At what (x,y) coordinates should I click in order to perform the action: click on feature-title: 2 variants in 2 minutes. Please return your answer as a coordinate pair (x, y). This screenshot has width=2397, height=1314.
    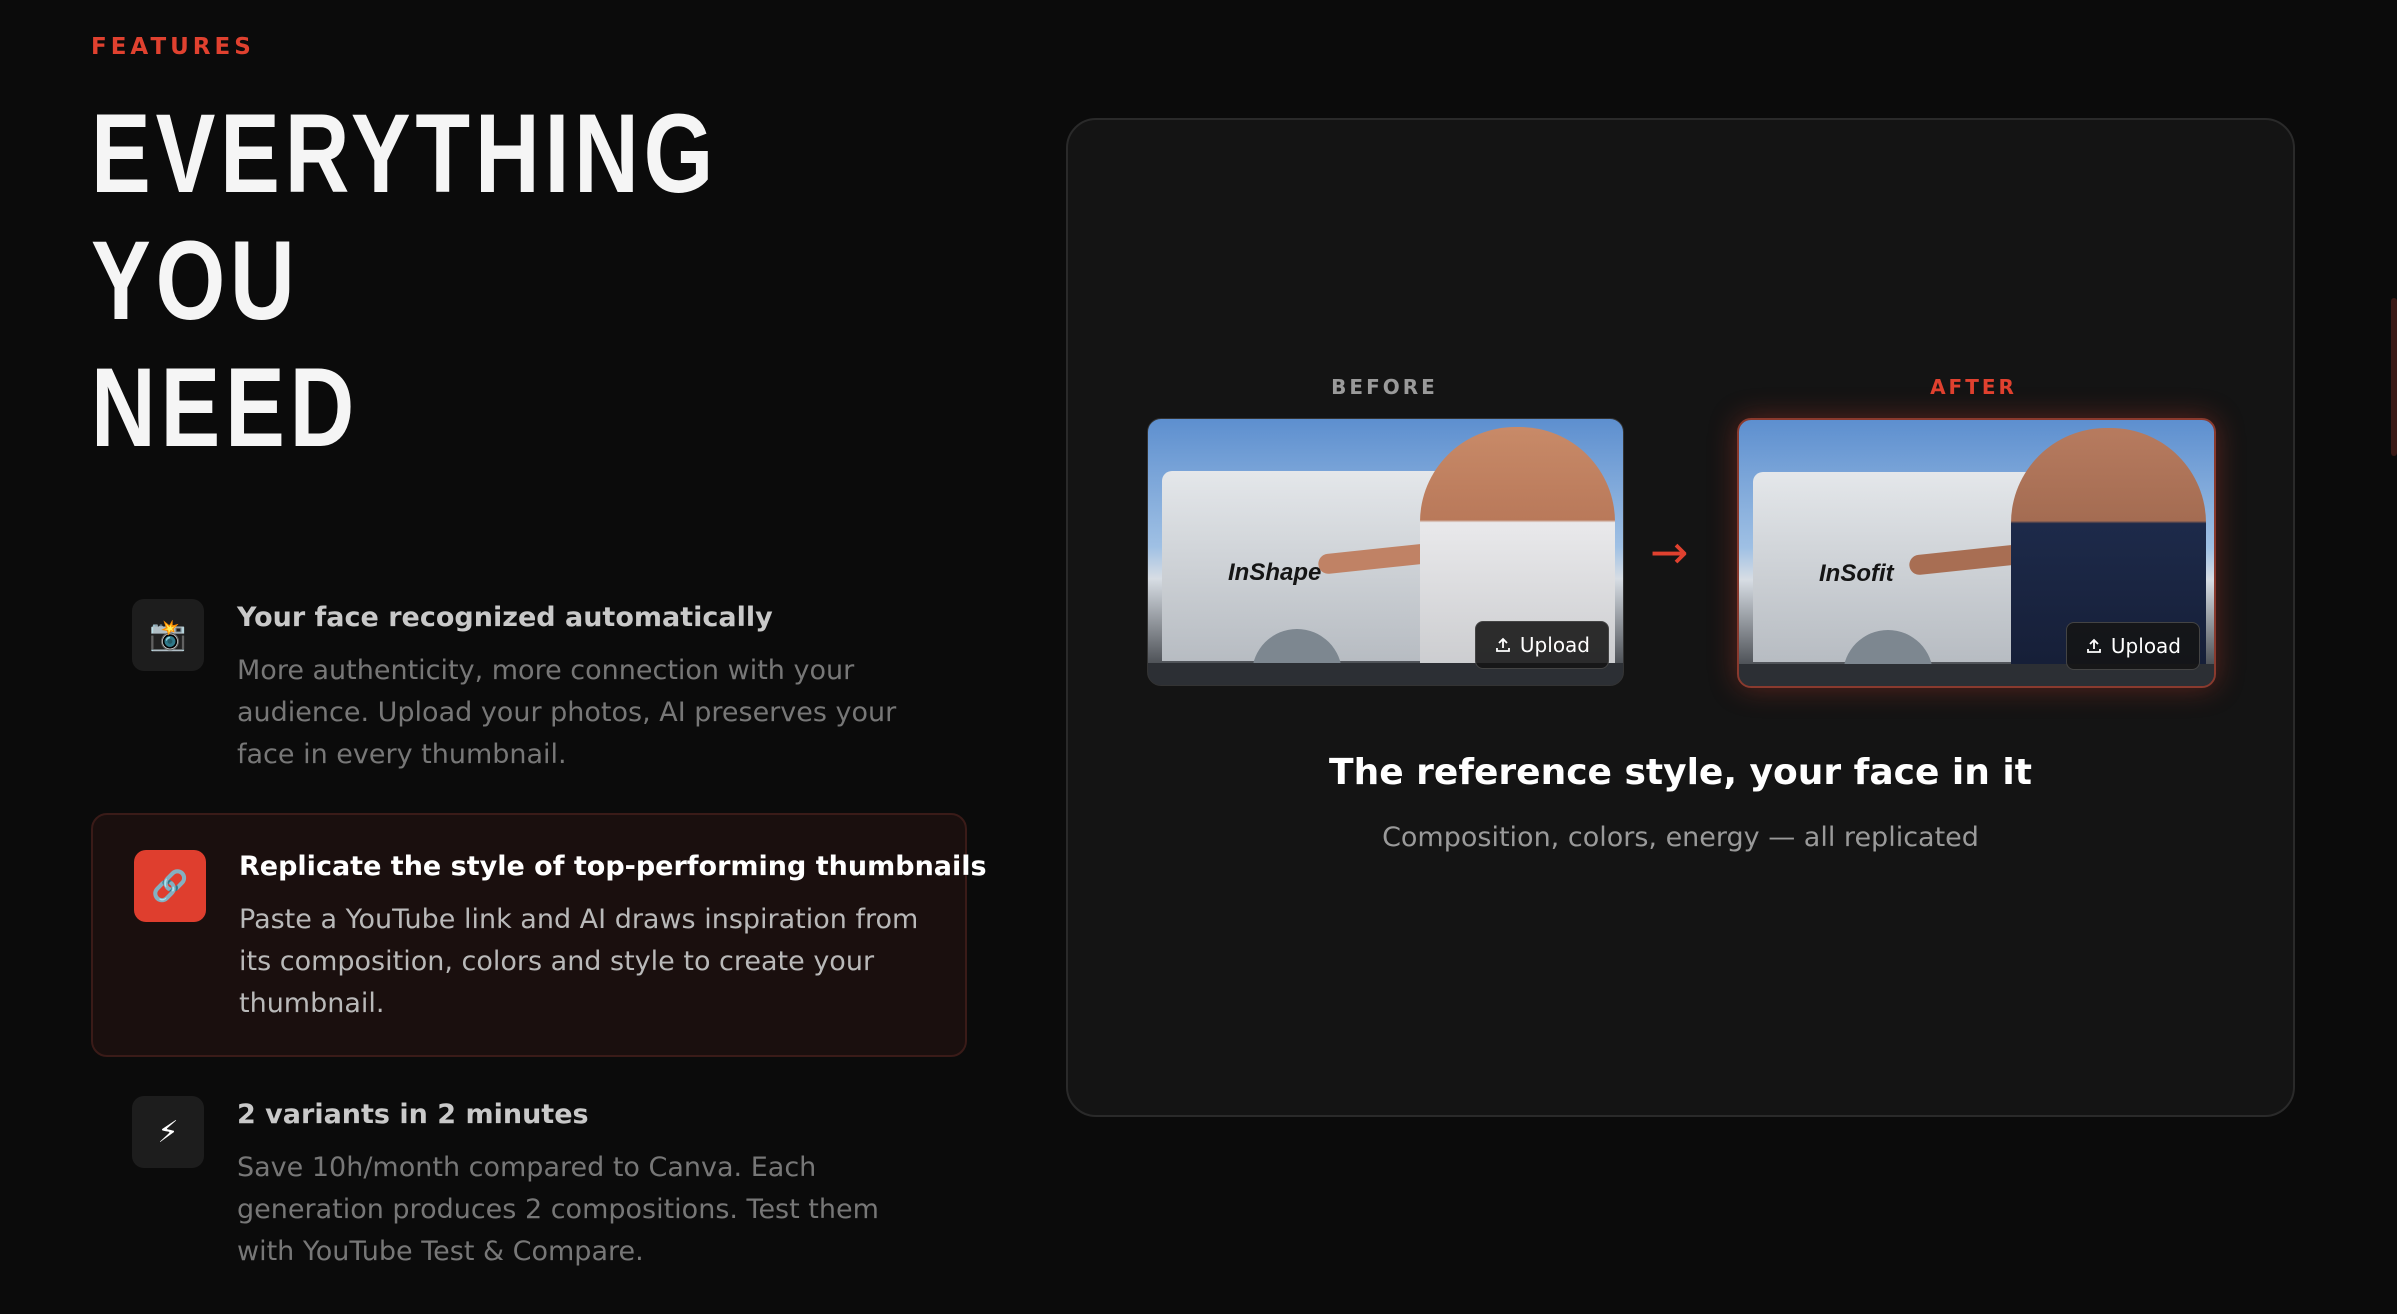
    Looking at the image, I should click on (413, 1114).